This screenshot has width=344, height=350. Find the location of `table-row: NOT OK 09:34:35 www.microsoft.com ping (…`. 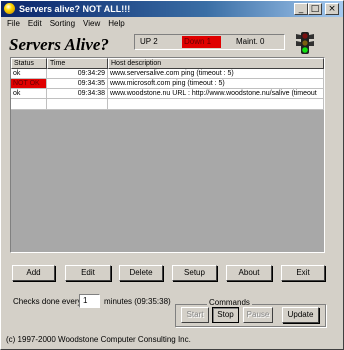

table-row: NOT OK 09:34:35 www.microsoft.com ping (… is located at coordinates (167, 84).